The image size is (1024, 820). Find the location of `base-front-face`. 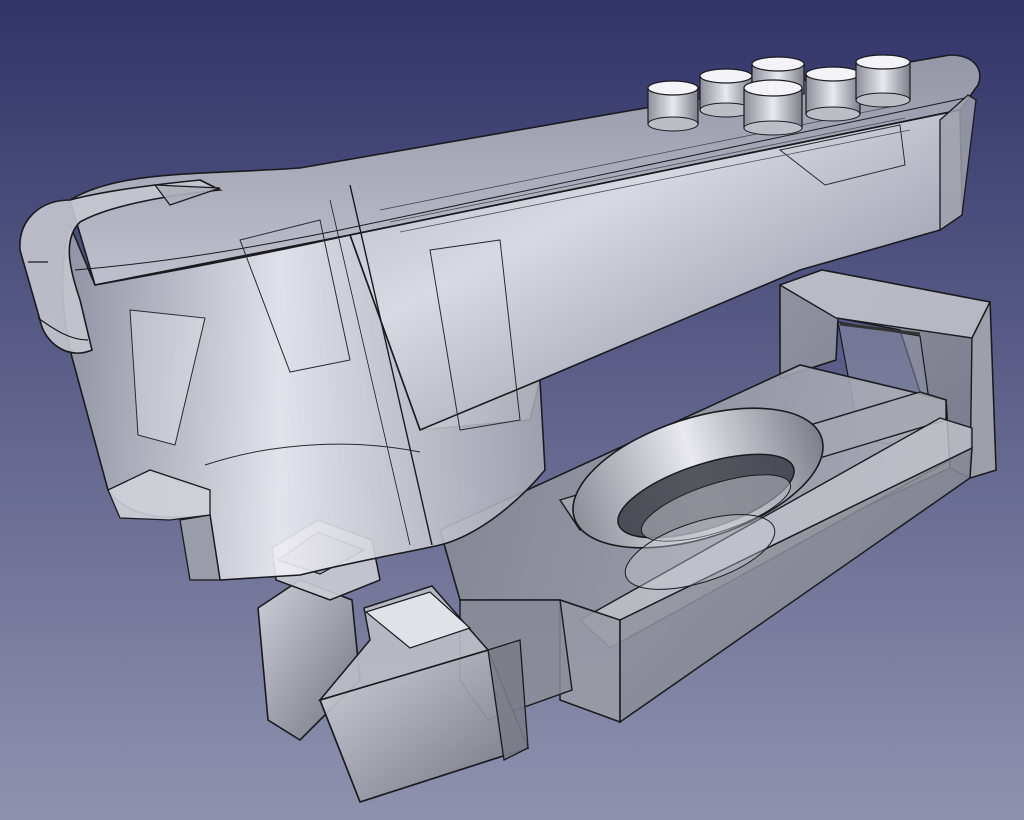

base-front-face is located at coordinates (590, 661).